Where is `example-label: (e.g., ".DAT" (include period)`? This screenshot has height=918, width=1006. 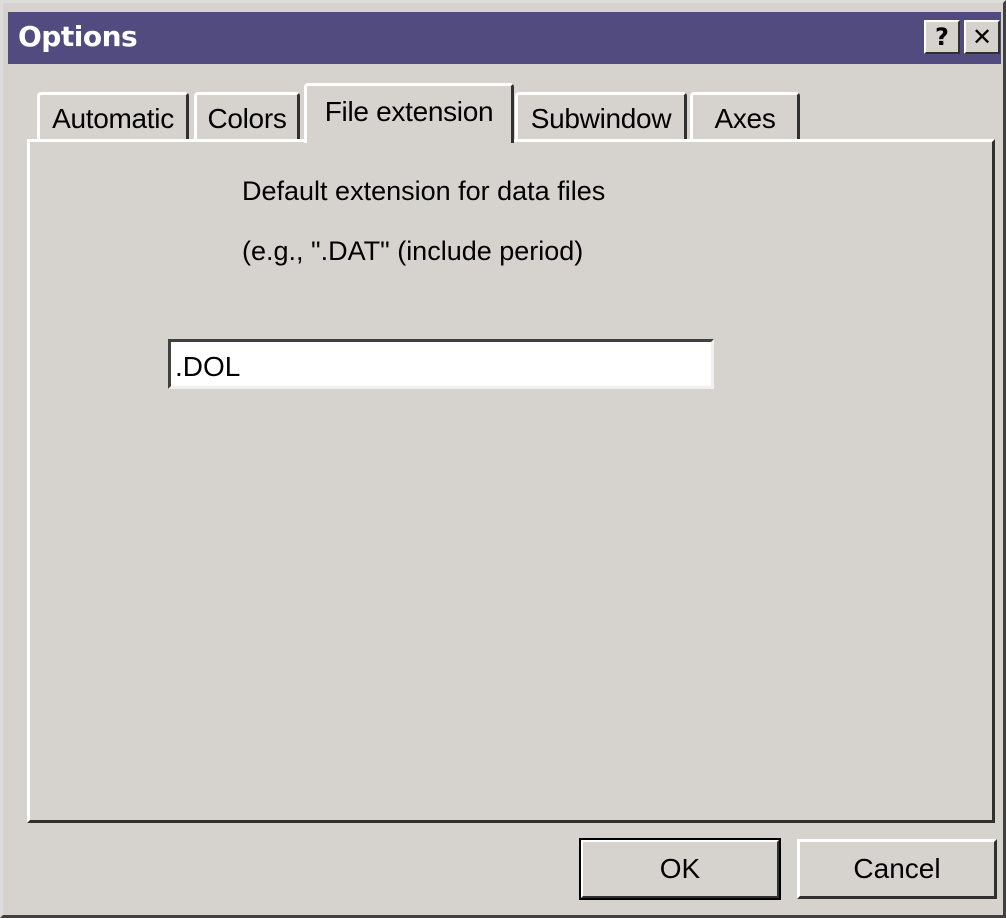 example-label: (e.g., ".DAT" (include period) is located at coordinates (413, 251).